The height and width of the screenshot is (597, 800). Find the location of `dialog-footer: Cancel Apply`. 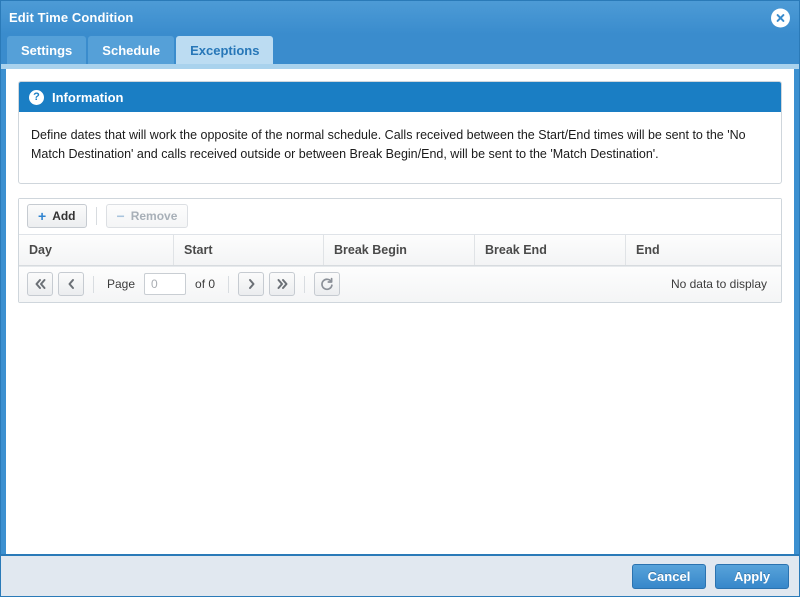

dialog-footer: Cancel Apply is located at coordinates (400, 575).